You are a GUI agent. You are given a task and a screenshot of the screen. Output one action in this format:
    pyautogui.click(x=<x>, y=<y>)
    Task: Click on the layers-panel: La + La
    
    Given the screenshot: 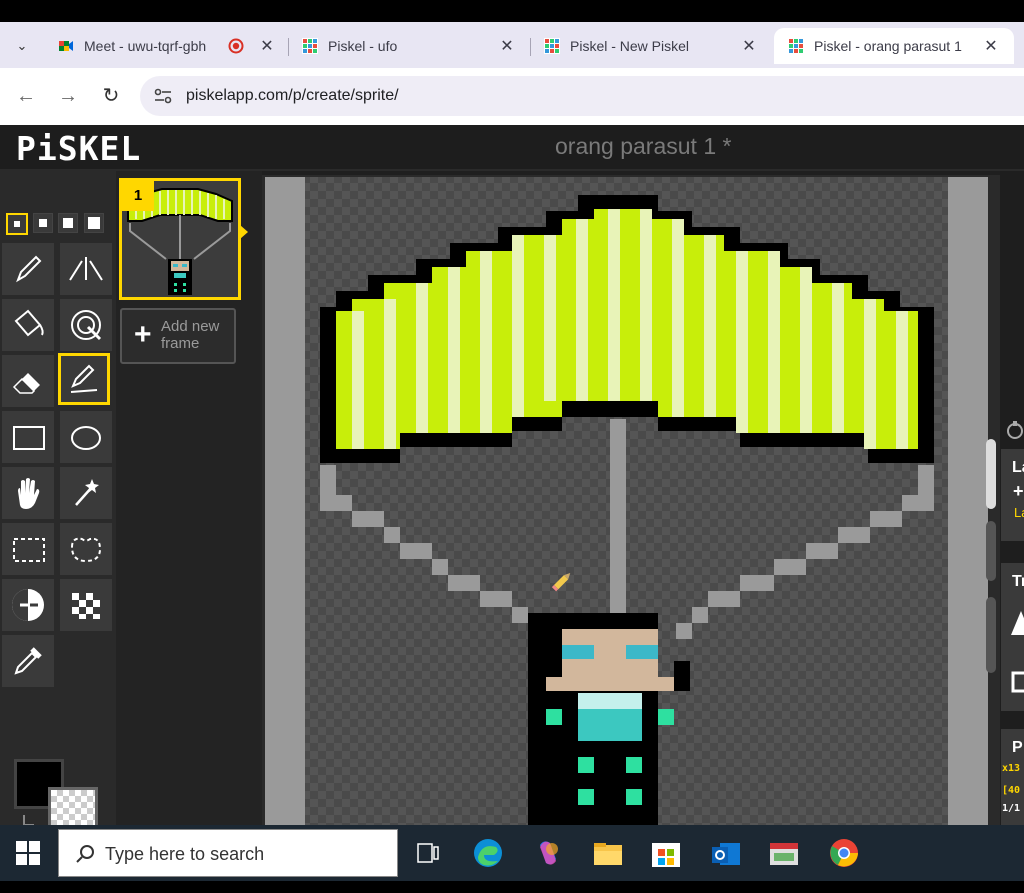 What is the action you would take?
    pyautogui.click(x=1012, y=495)
    